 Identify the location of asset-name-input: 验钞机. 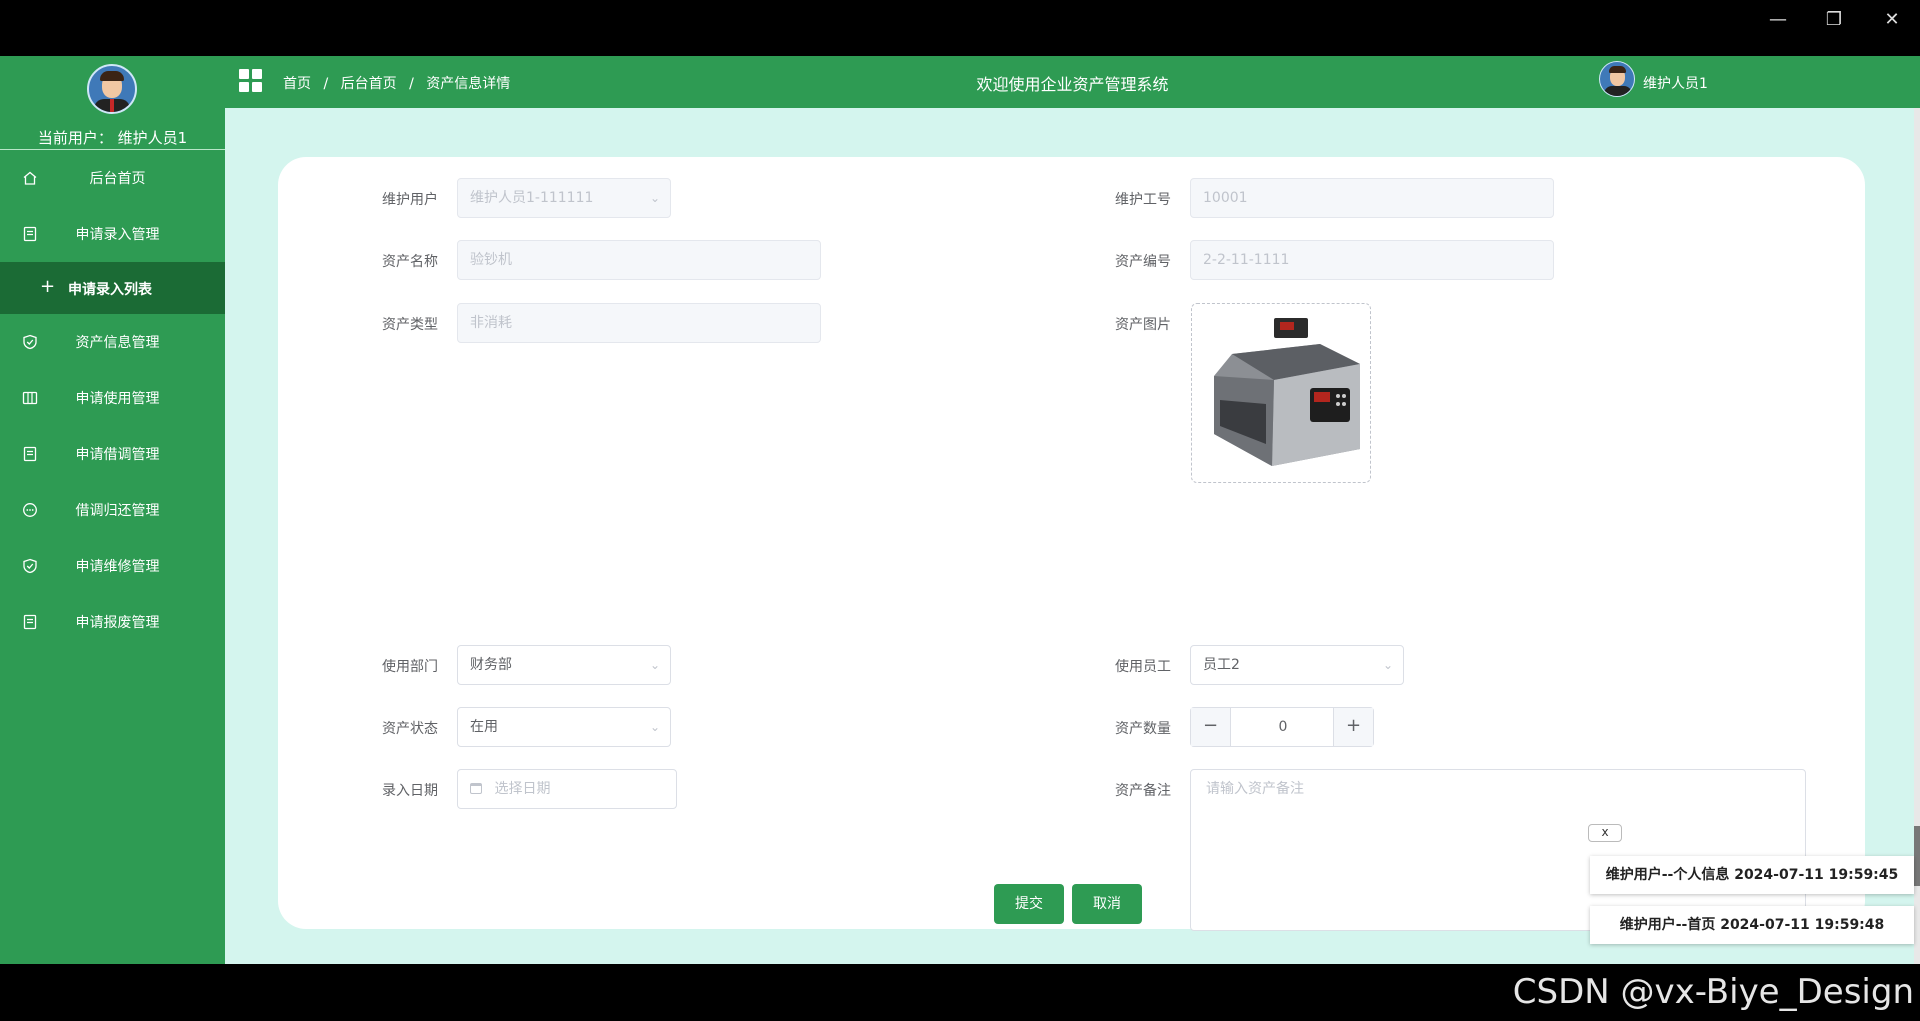
(639, 260).